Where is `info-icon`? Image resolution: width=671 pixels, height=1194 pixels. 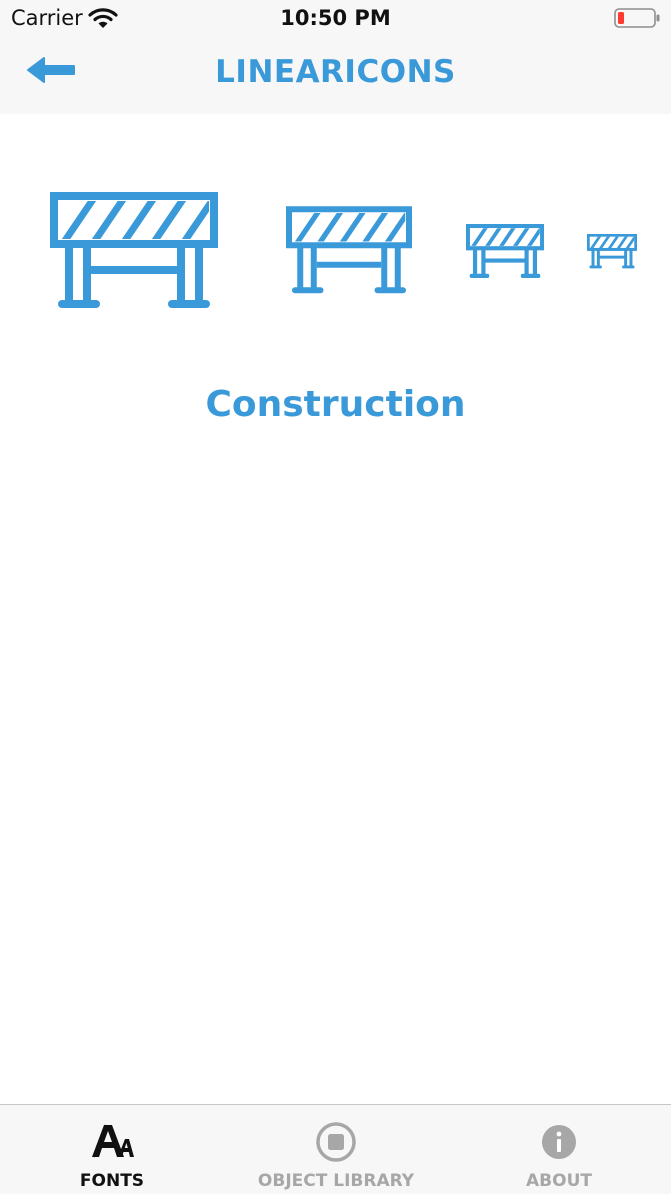 info-icon is located at coordinates (559, 1142).